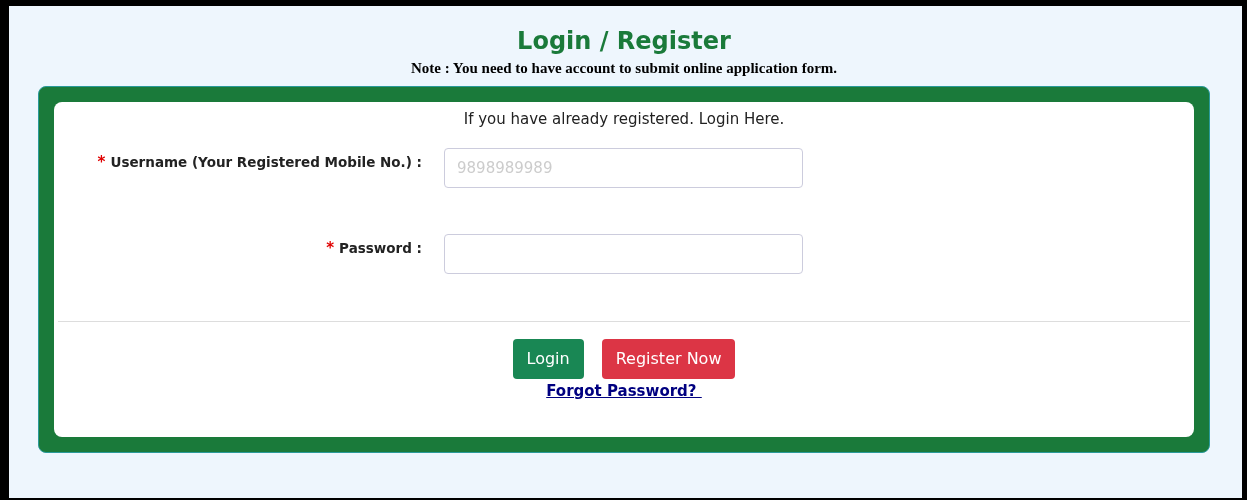 The height and width of the screenshot is (500, 1247). I want to click on note-text: Note : You need to have account to submit online application form., so click(624, 68).